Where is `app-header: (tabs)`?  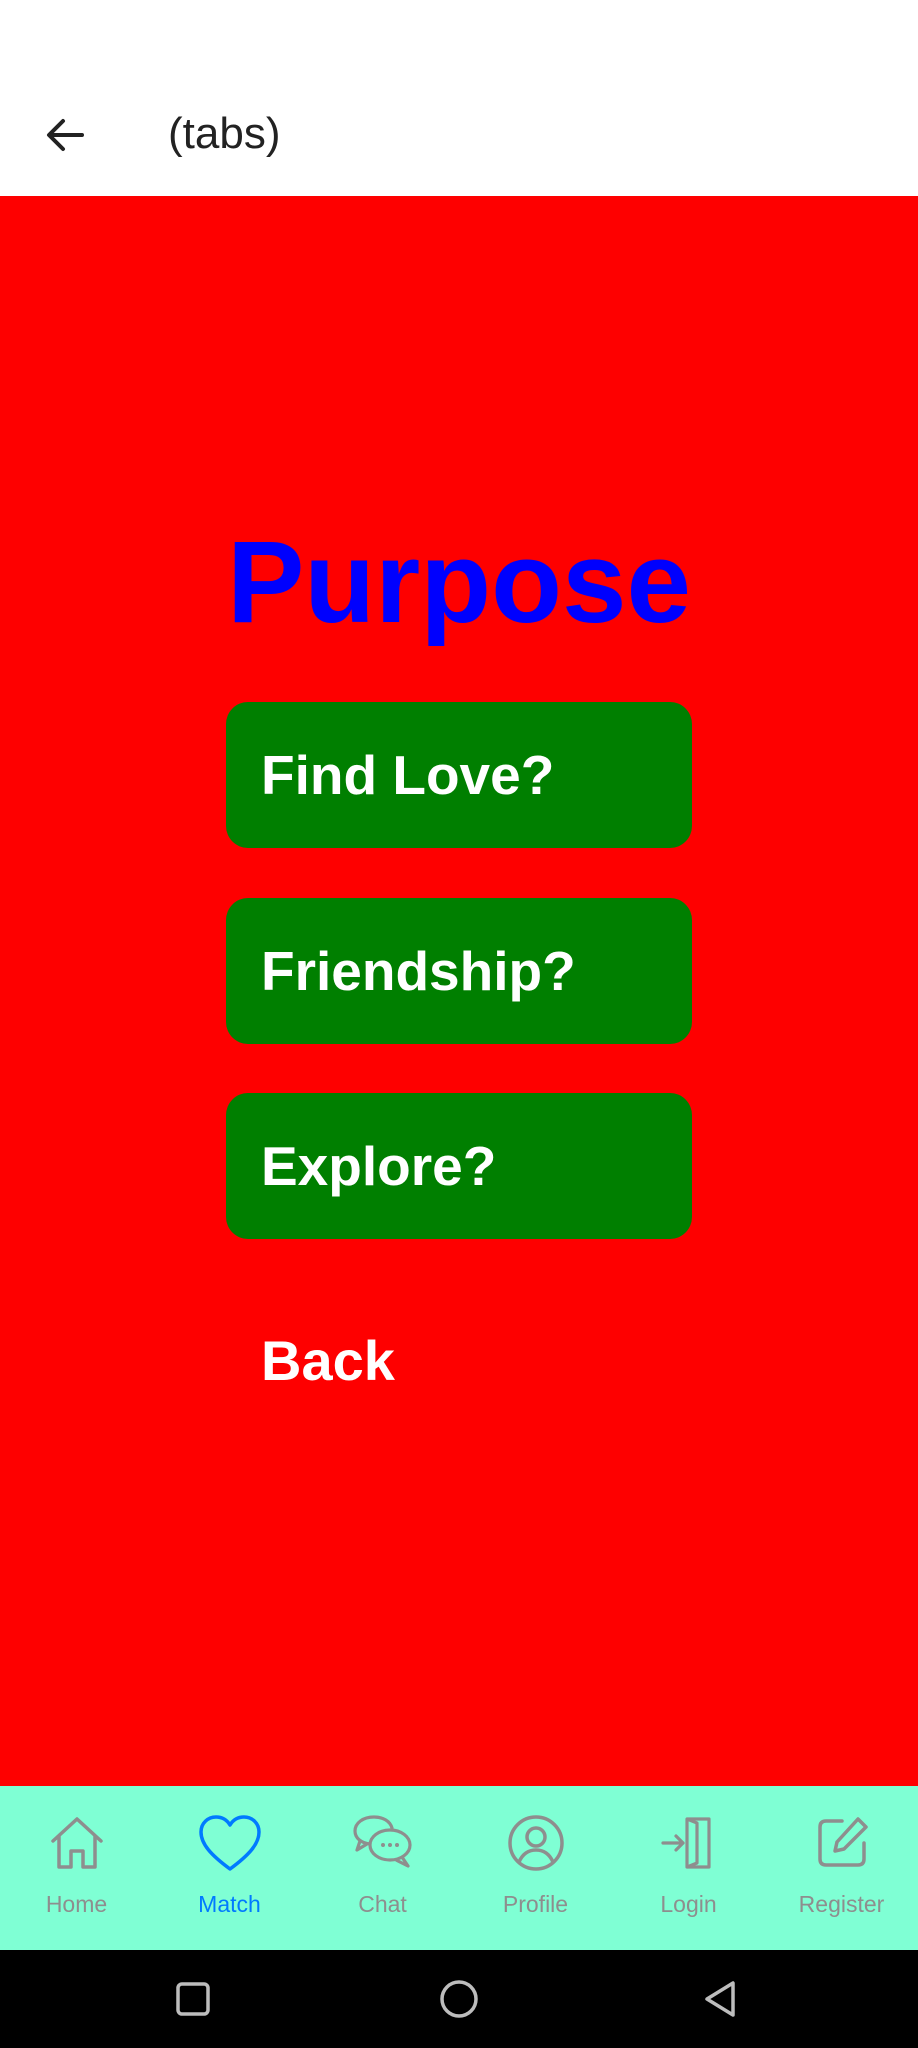 app-header: (tabs) is located at coordinates (459, 138).